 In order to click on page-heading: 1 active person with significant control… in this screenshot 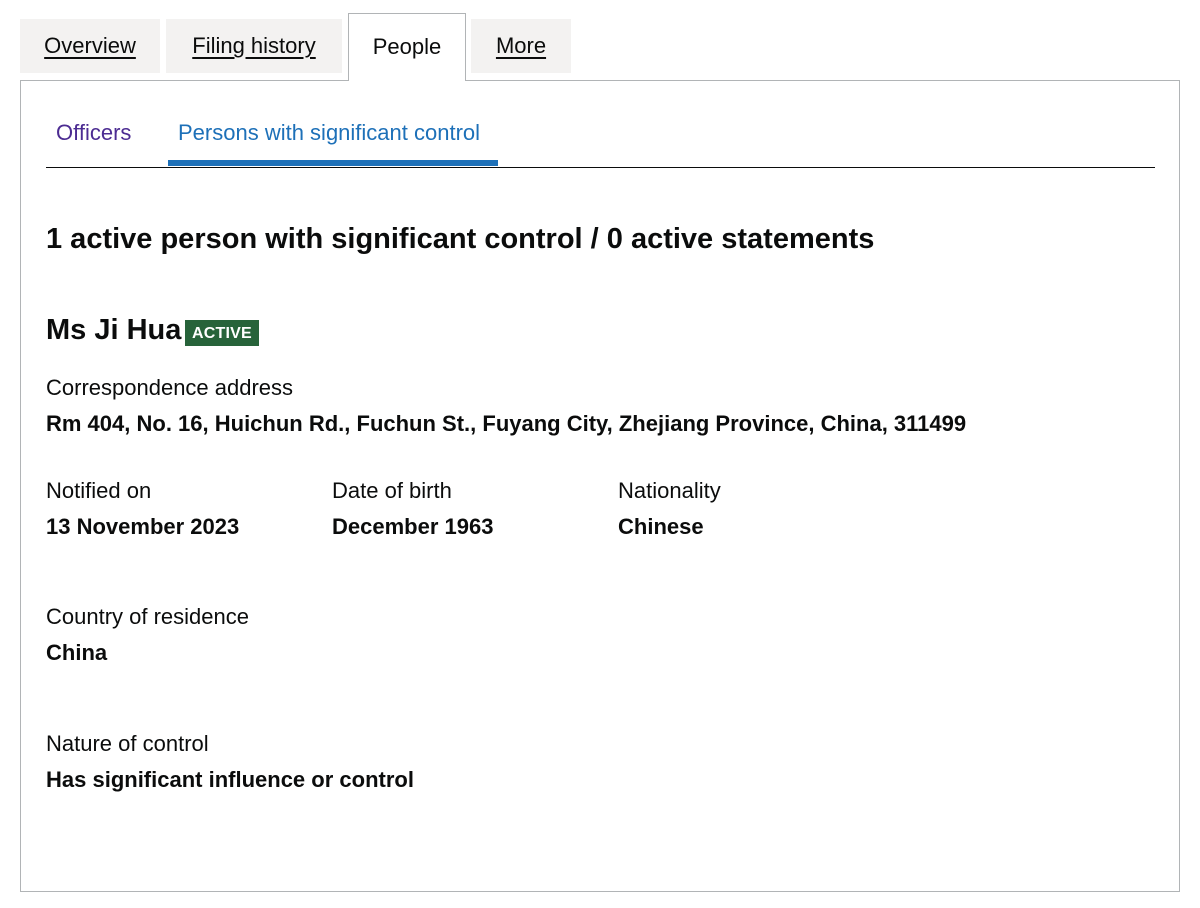, I will do `click(460, 239)`.